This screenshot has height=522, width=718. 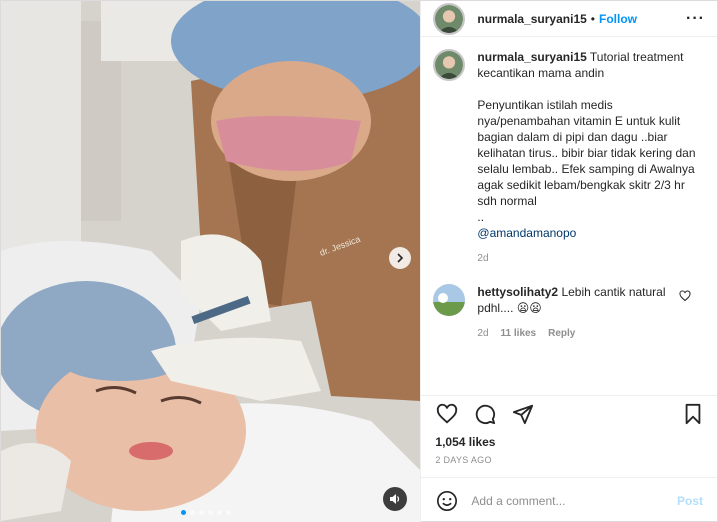 I want to click on like-button, so click(x=447, y=414).